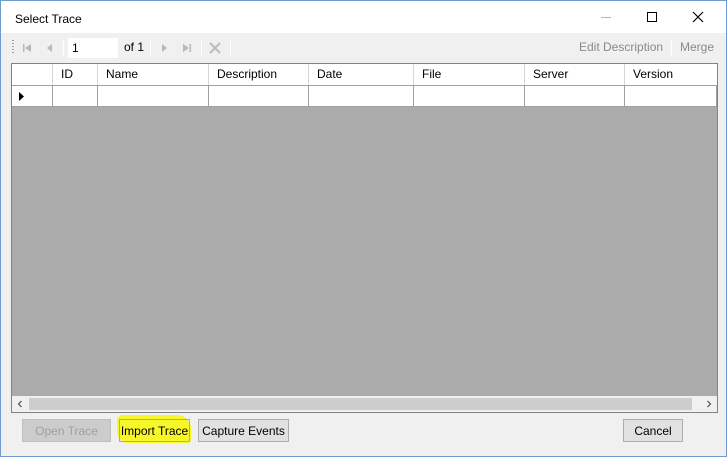  What do you see at coordinates (363, 17) in the screenshot?
I see `title-bar: Select Trace` at bounding box center [363, 17].